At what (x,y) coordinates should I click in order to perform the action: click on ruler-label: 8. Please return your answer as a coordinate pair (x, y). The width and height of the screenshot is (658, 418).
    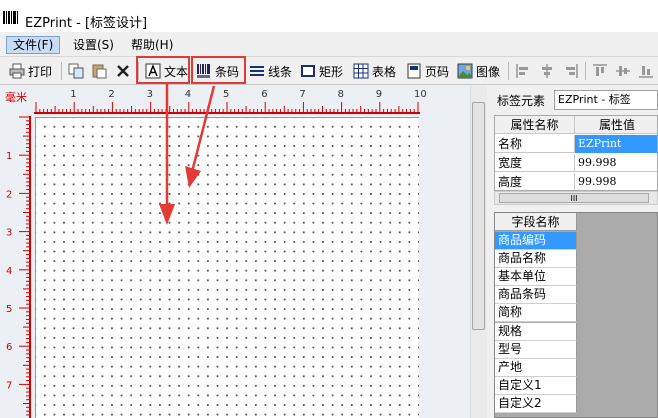
    Looking at the image, I should click on (341, 94).